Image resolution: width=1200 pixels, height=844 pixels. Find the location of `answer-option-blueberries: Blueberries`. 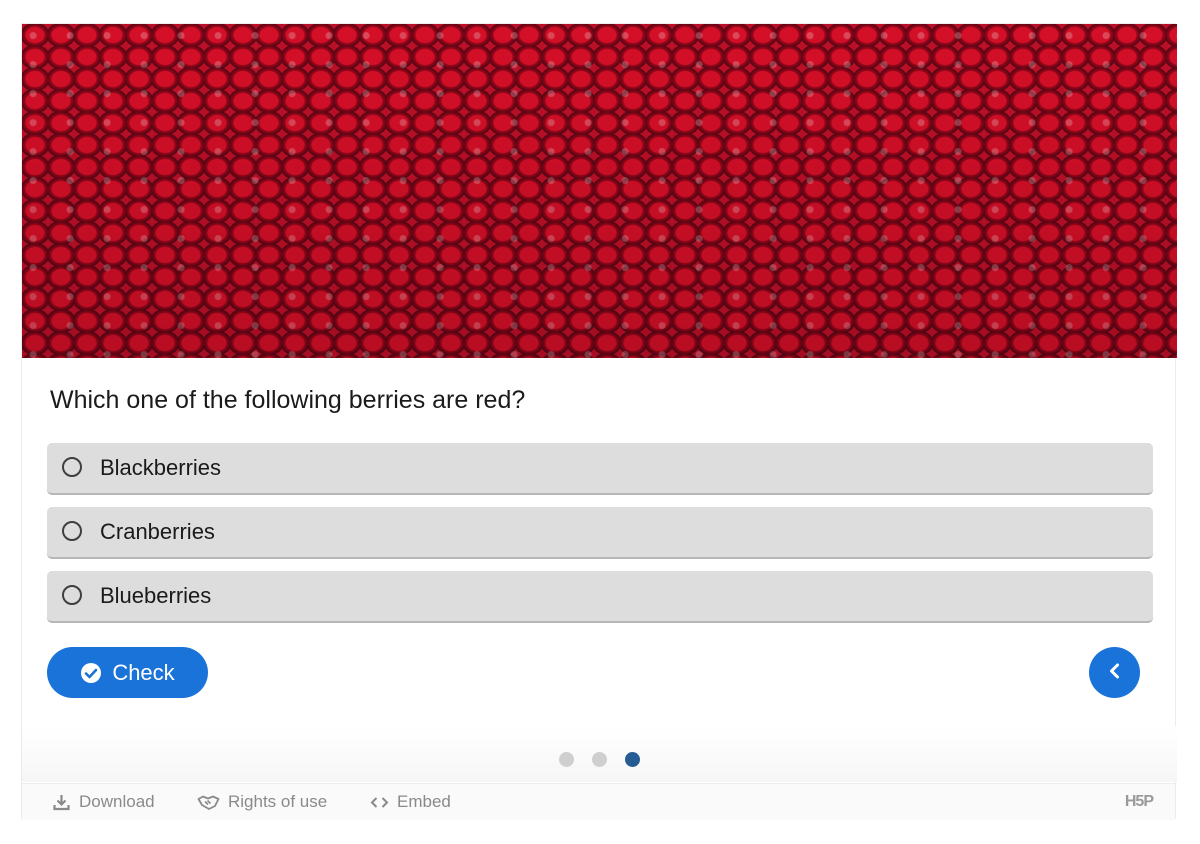

answer-option-blueberries: Blueberries is located at coordinates (600, 597).